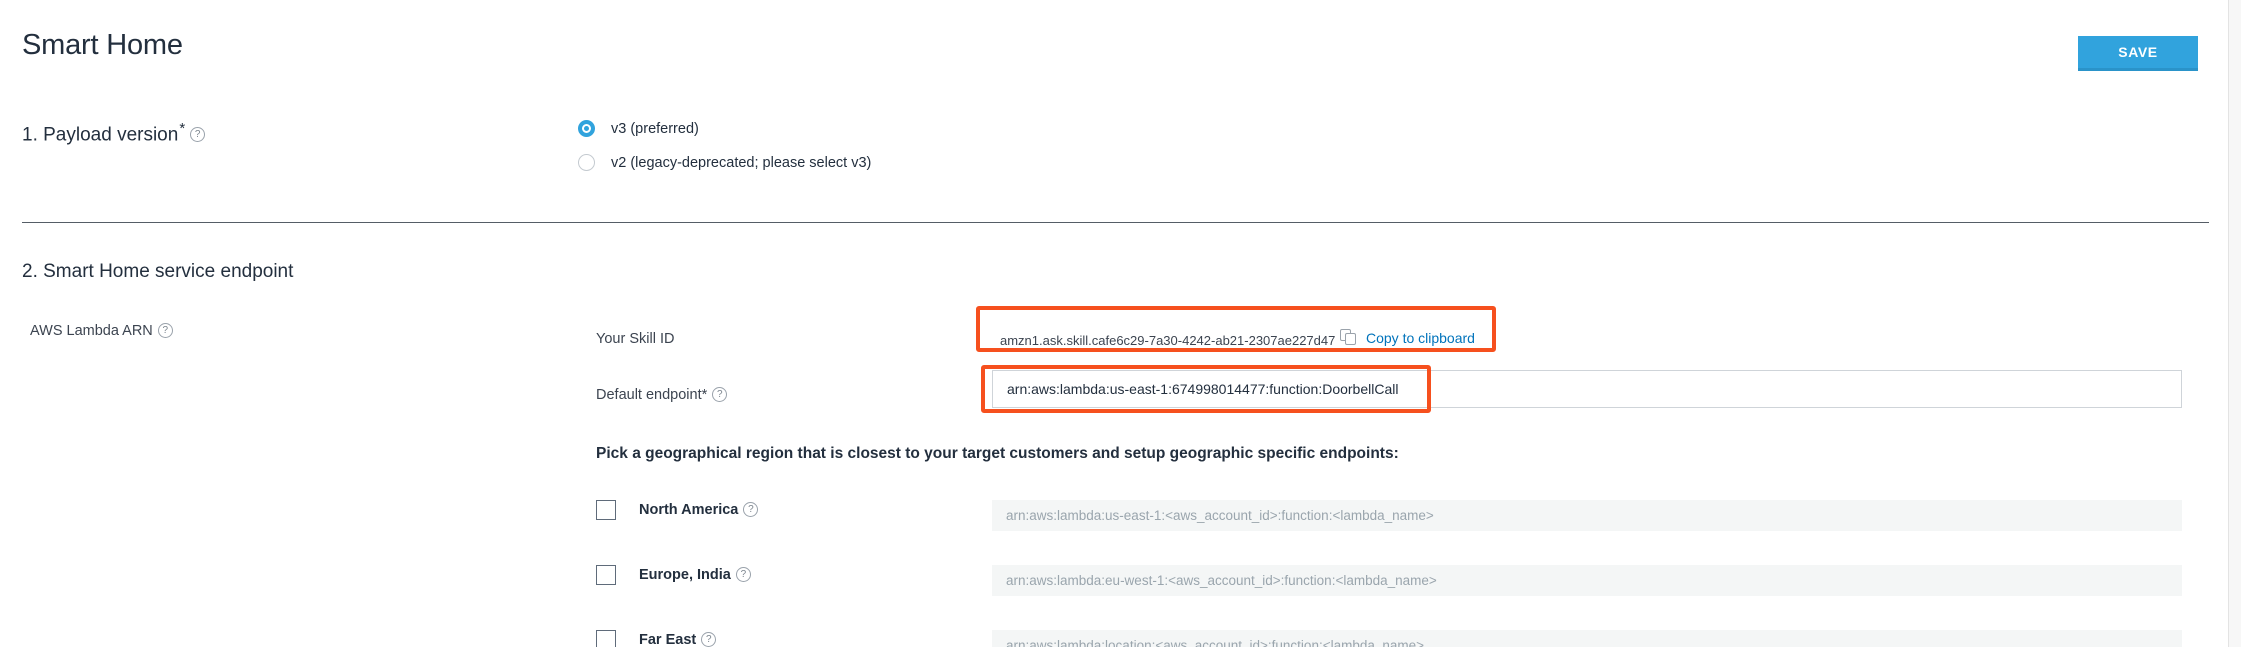 The width and height of the screenshot is (2241, 647). What do you see at coordinates (655, 128) in the screenshot?
I see `radio-label-v3: v3 (preferred)` at bounding box center [655, 128].